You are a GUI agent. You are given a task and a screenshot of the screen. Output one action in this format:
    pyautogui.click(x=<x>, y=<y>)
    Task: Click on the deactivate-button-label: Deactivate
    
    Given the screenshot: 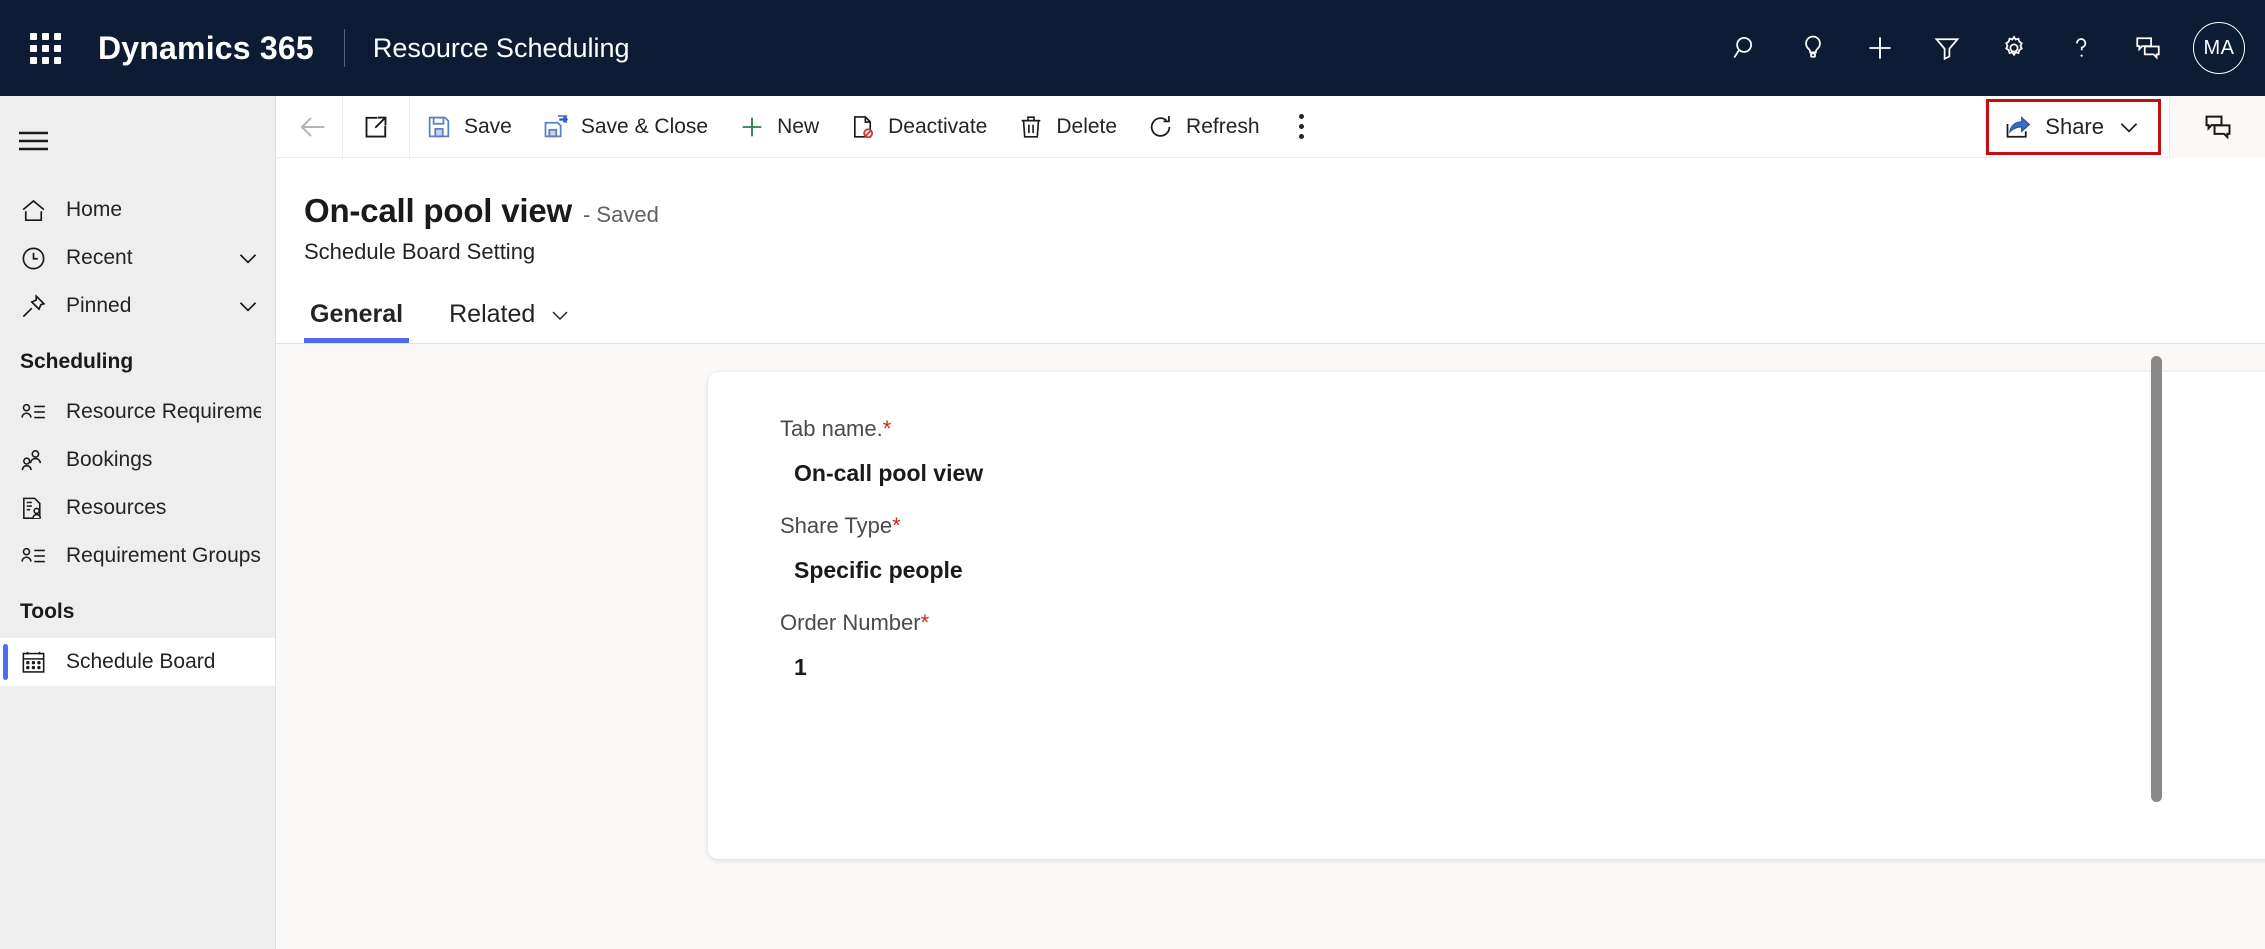 What is the action you would take?
    pyautogui.click(x=938, y=126)
    